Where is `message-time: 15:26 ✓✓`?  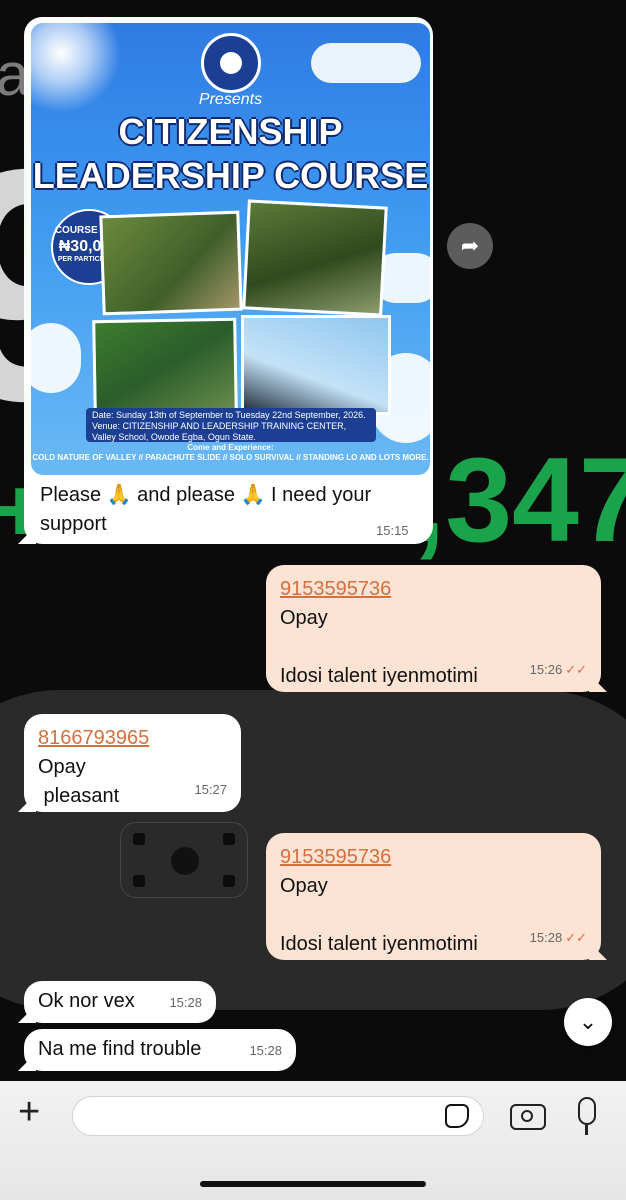
message-time: 15:26 ✓✓ is located at coordinates (558, 669).